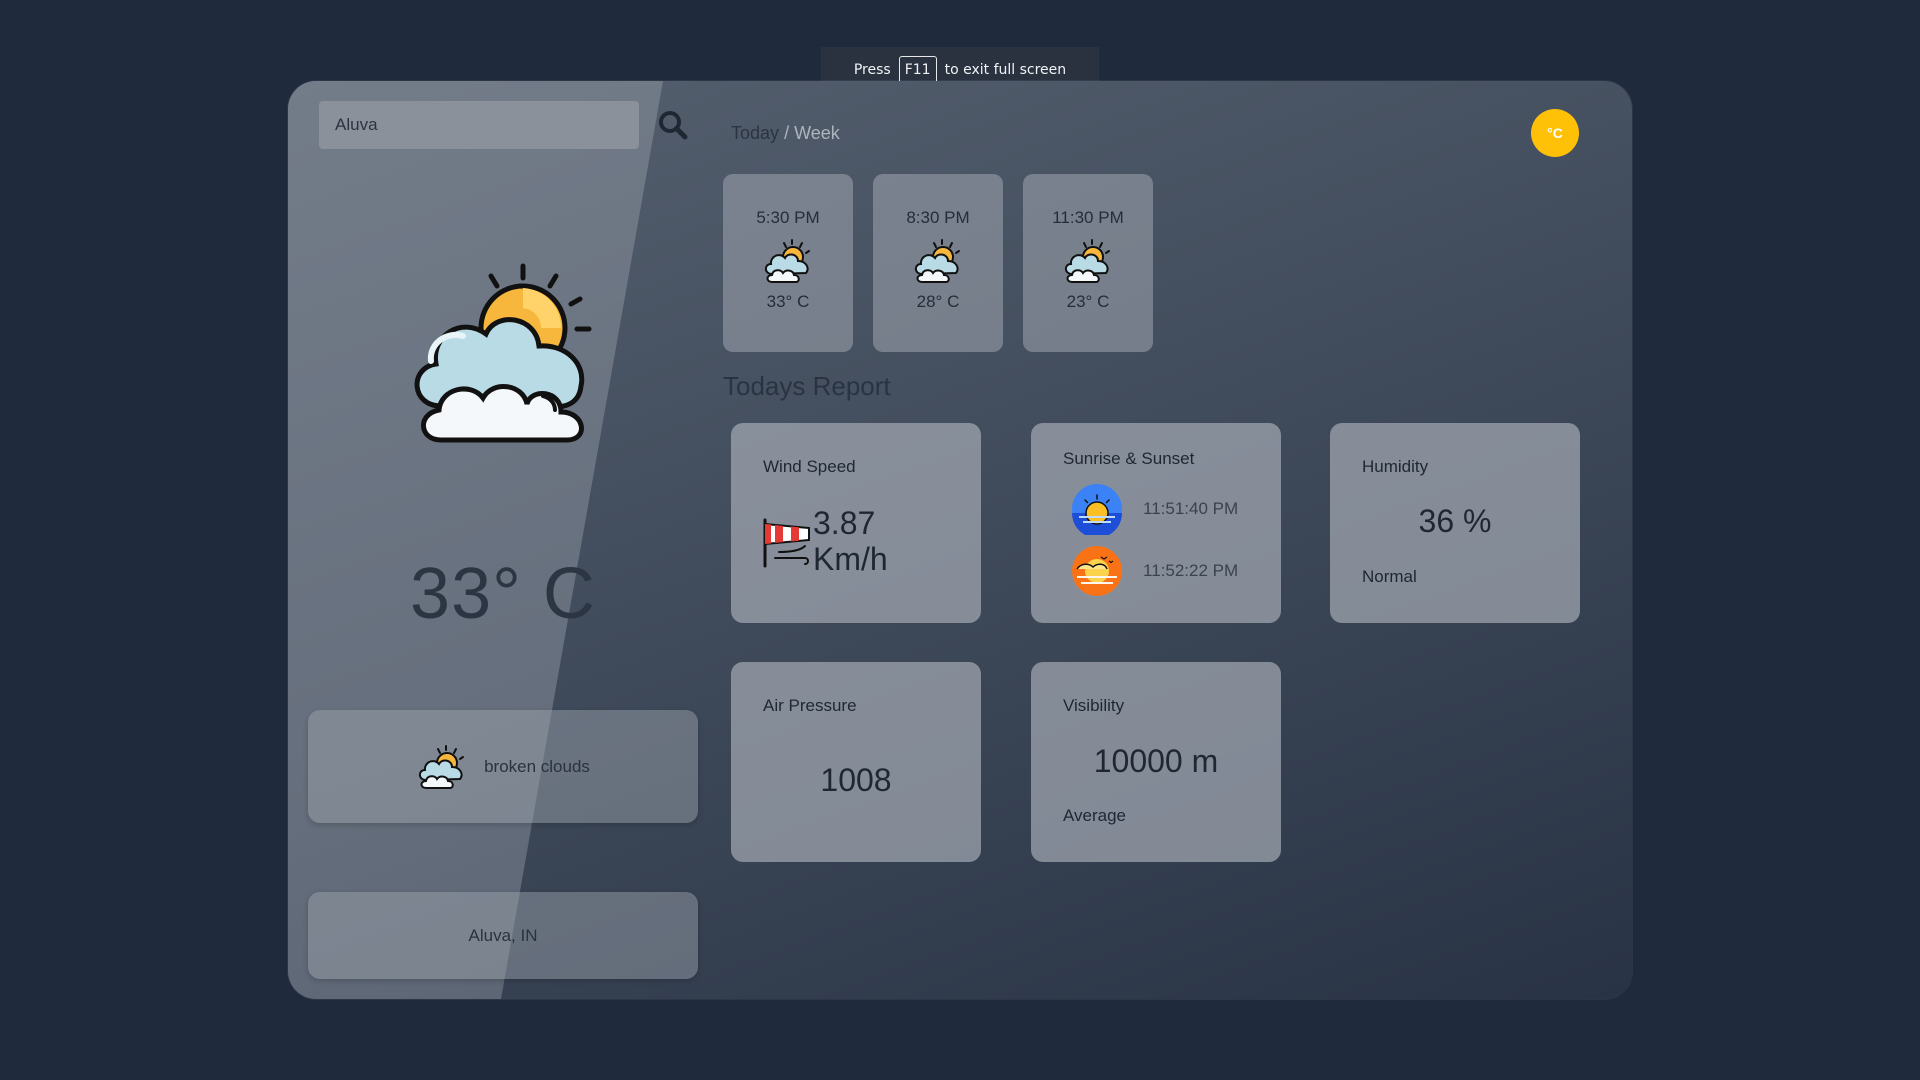  What do you see at coordinates (673, 125) in the screenshot?
I see `search-icon` at bounding box center [673, 125].